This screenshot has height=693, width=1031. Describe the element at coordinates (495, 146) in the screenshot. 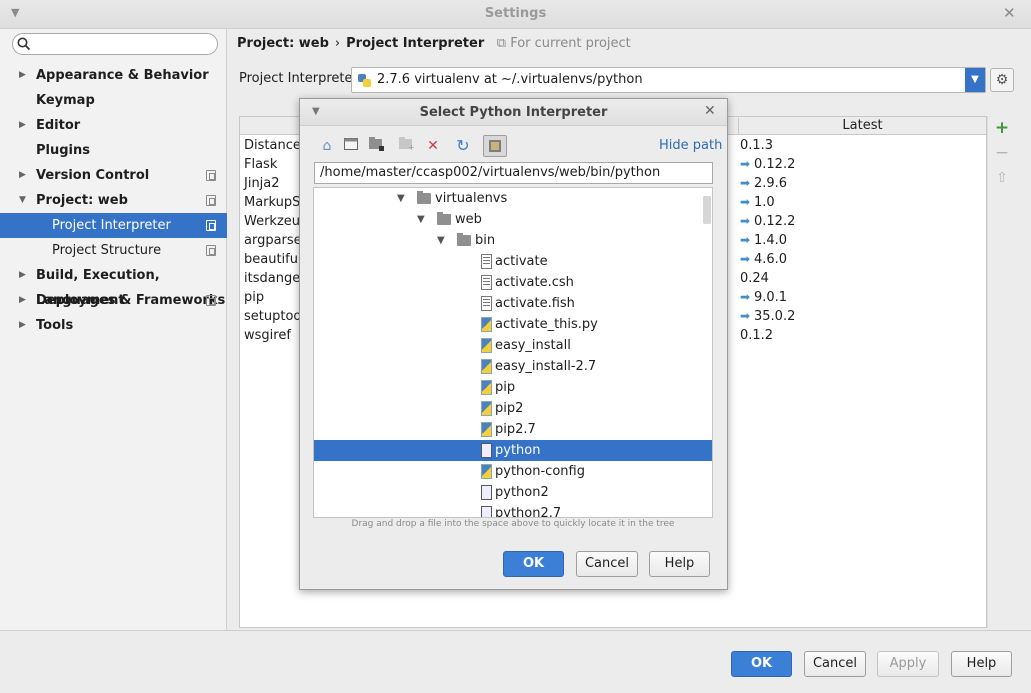

I see `show-hidden-files-icon` at that location.